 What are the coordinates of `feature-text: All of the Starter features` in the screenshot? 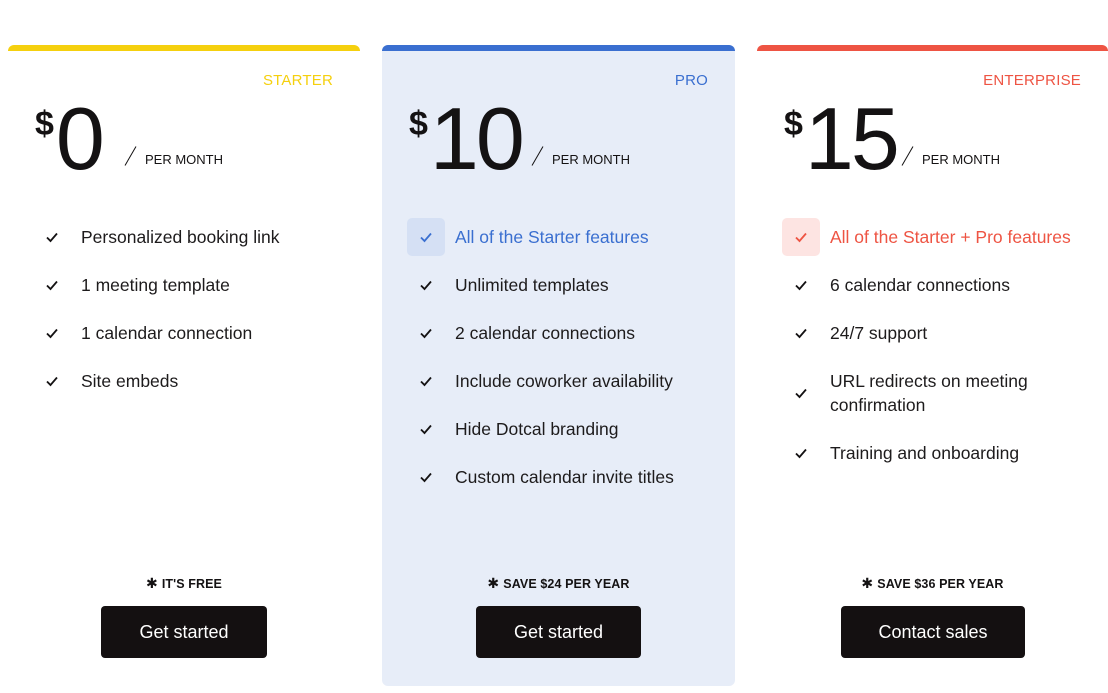 It's located at (552, 237).